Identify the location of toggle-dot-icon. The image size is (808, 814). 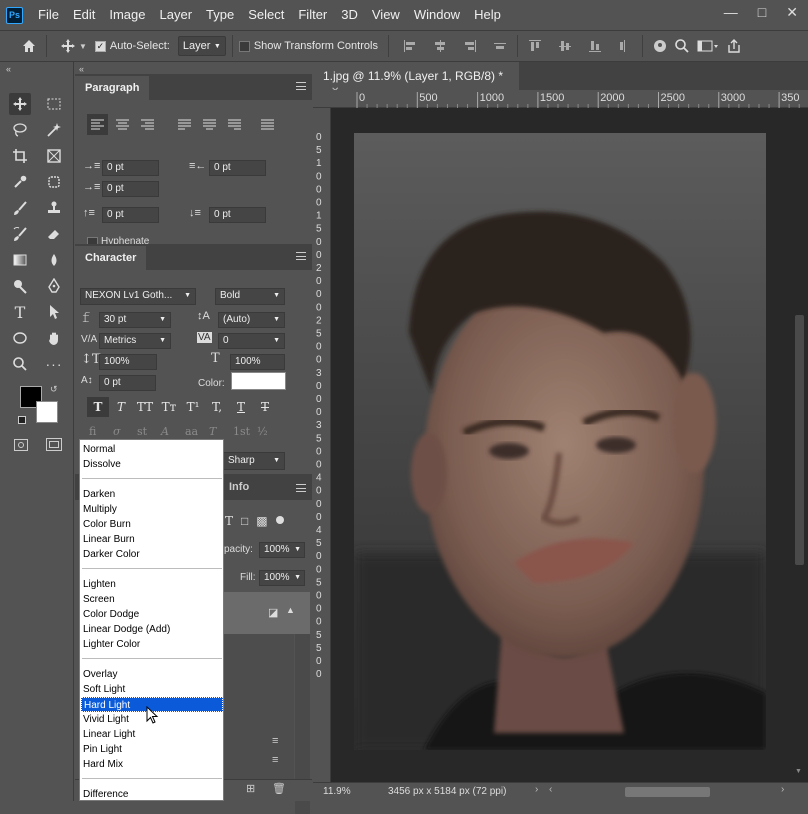
(279, 520).